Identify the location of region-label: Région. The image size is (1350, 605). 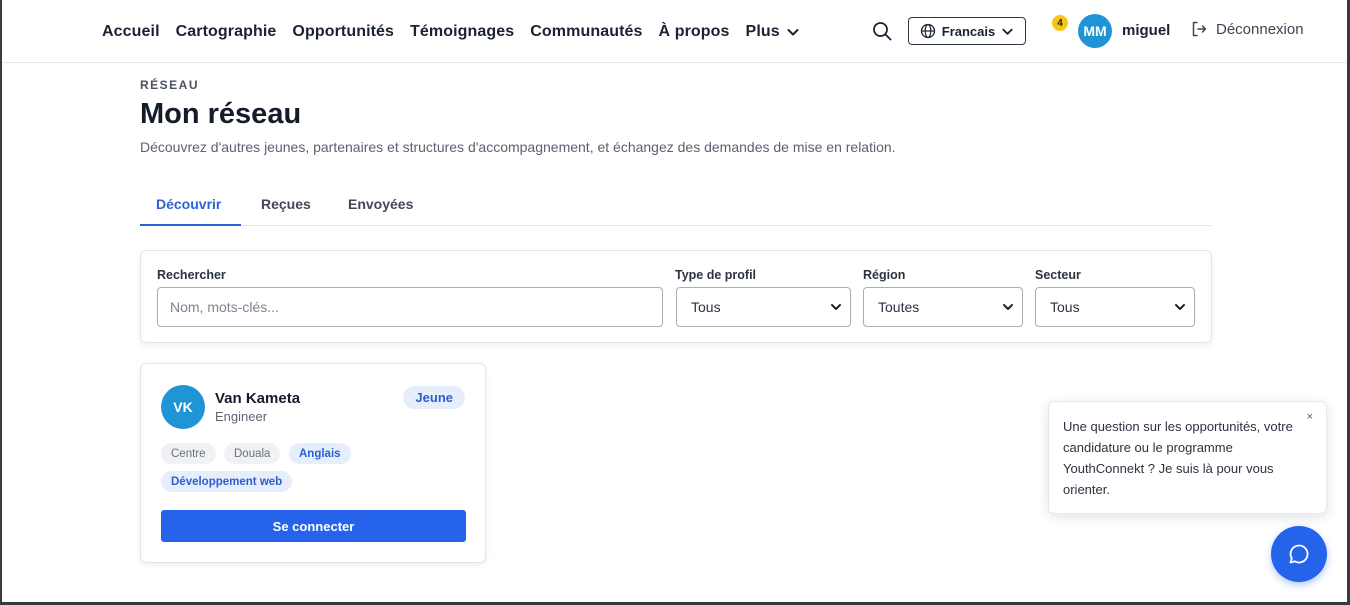
(884, 275).